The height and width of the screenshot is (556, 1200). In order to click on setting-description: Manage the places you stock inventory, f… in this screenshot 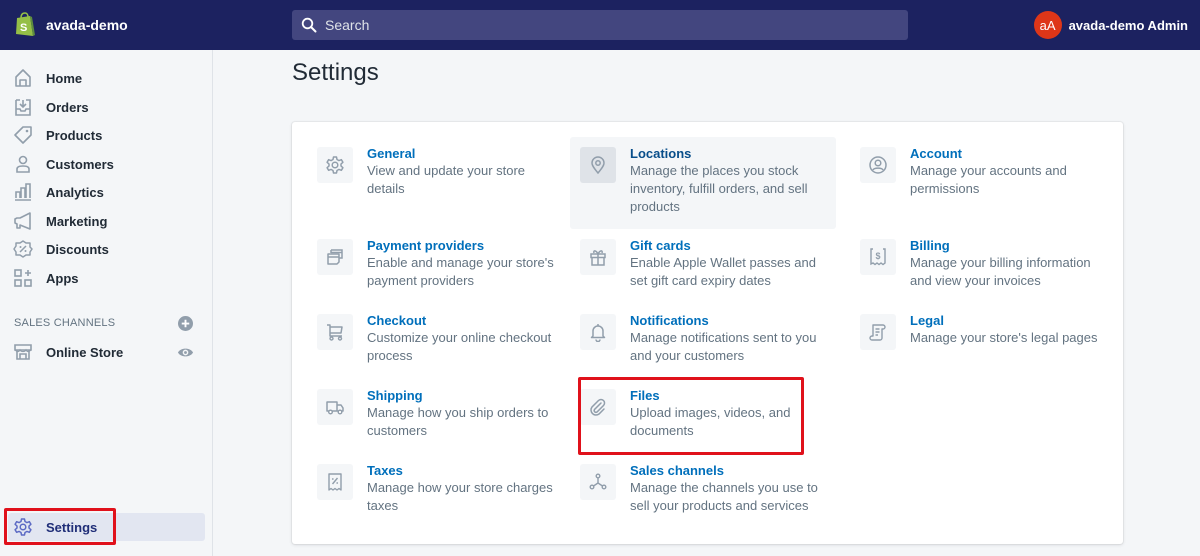, I will do `click(719, 188)`.